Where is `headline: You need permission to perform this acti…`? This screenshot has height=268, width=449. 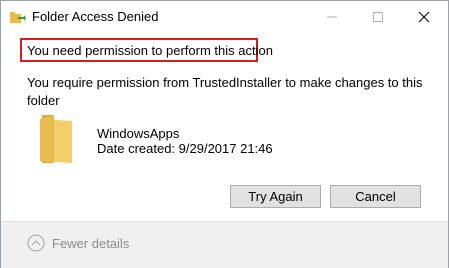
headline: You need permission to perform this acti… is located at coordinates (150, 50).